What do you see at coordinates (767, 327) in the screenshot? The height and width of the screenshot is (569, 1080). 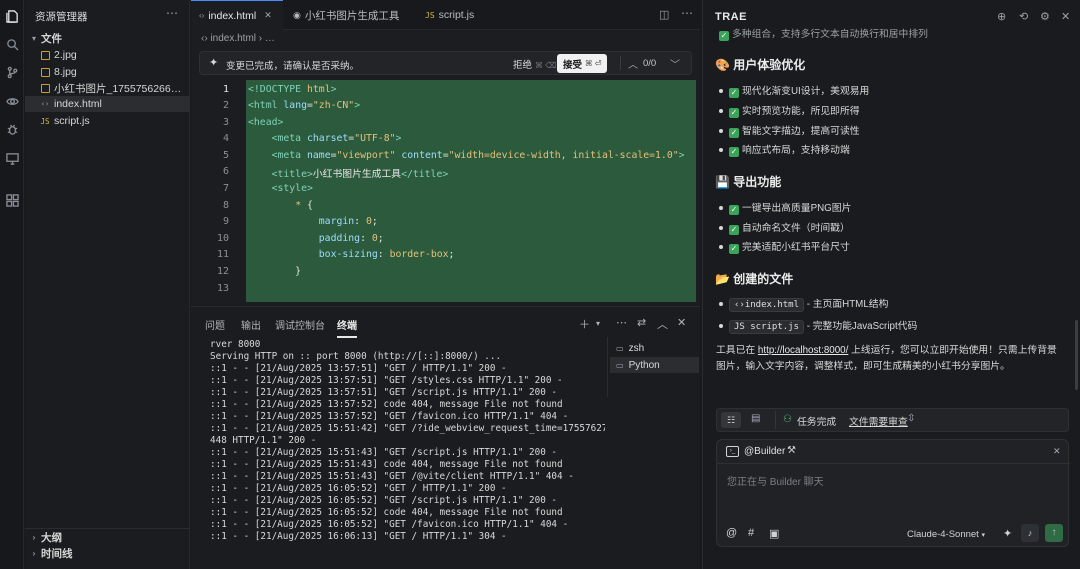 I see `file-tag: JS script.js` at bounding box center [767, 327].